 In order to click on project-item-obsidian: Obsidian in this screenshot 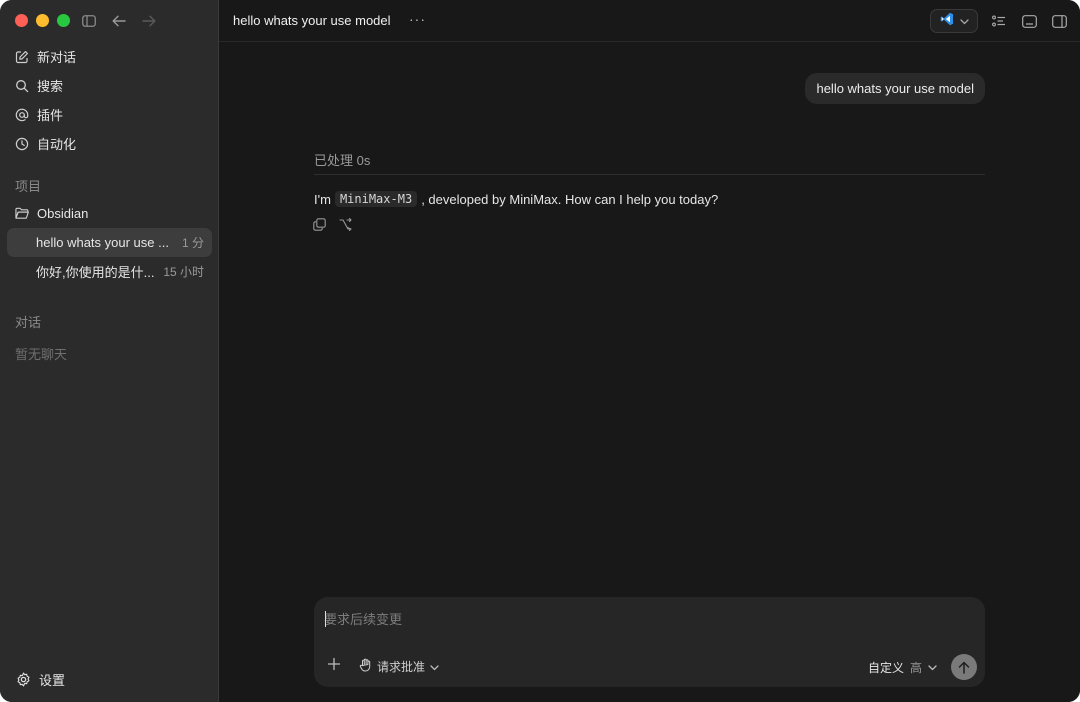, I will do `click(109, 213)`.